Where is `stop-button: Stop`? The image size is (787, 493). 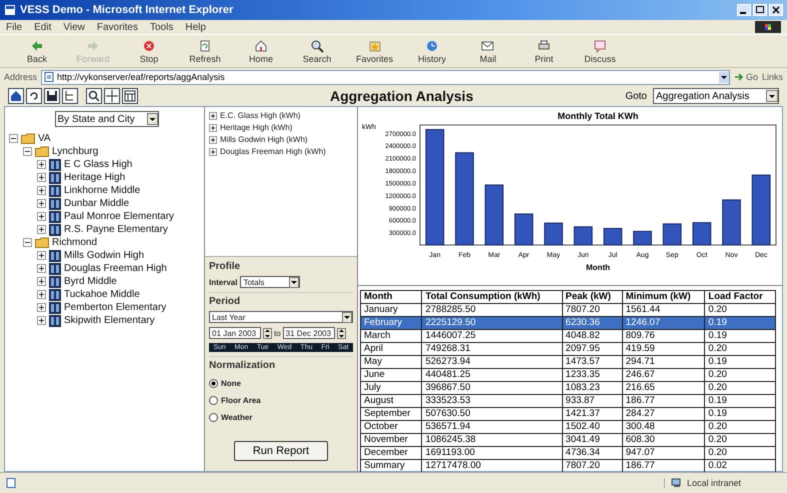
stop-button: Stop is located at coordinates (149, 51).